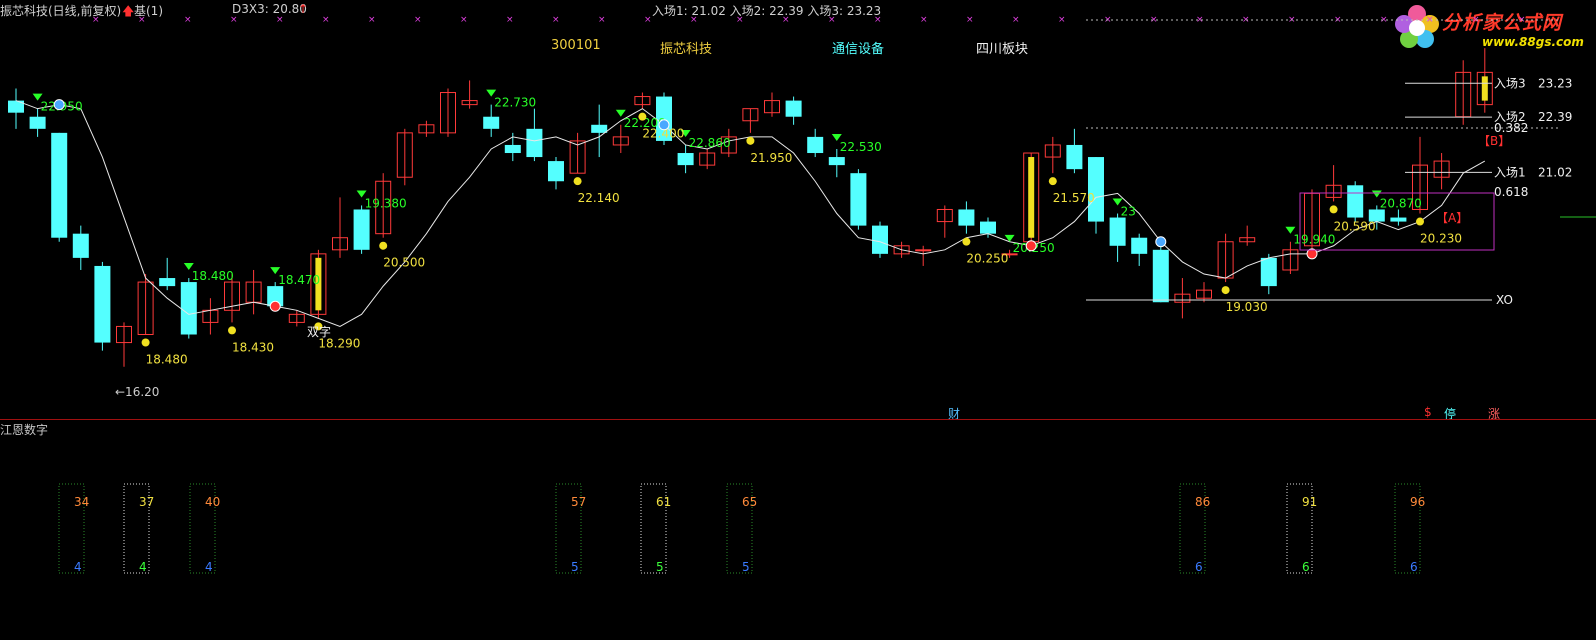  I want to click on double-label: 双字, so click(319, 331).